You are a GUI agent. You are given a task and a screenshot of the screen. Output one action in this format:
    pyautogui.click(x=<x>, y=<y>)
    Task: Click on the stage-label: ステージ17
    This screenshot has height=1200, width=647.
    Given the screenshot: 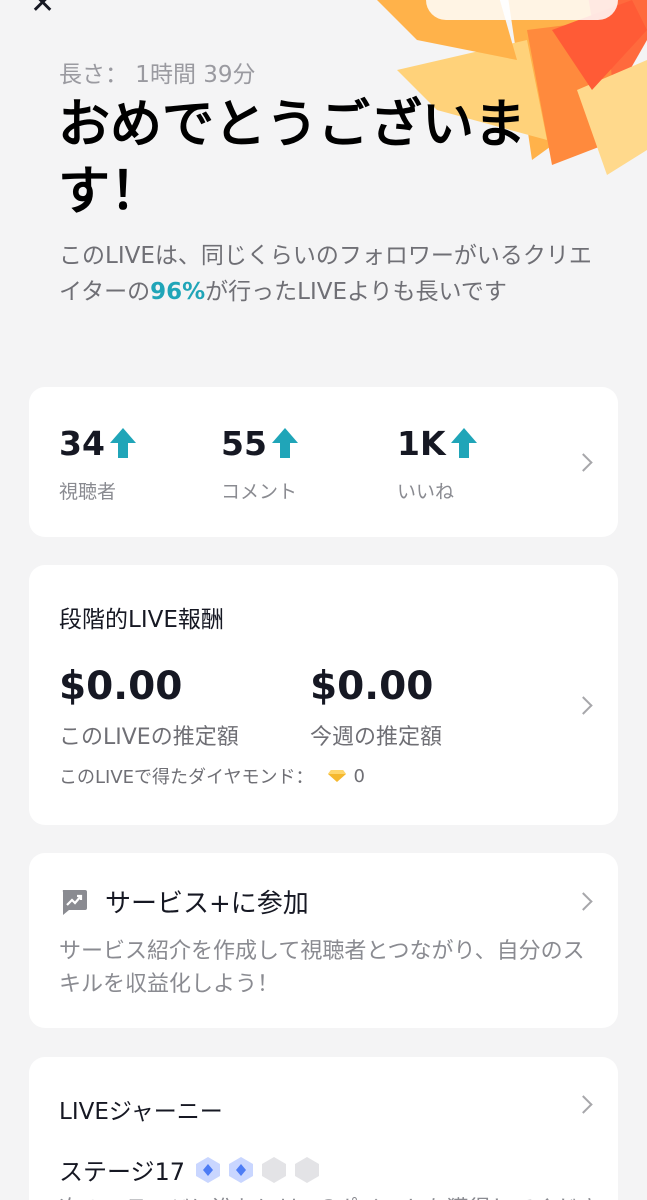 What is the action you would take?
    pyautogui.click(x=122, y=1172)
    